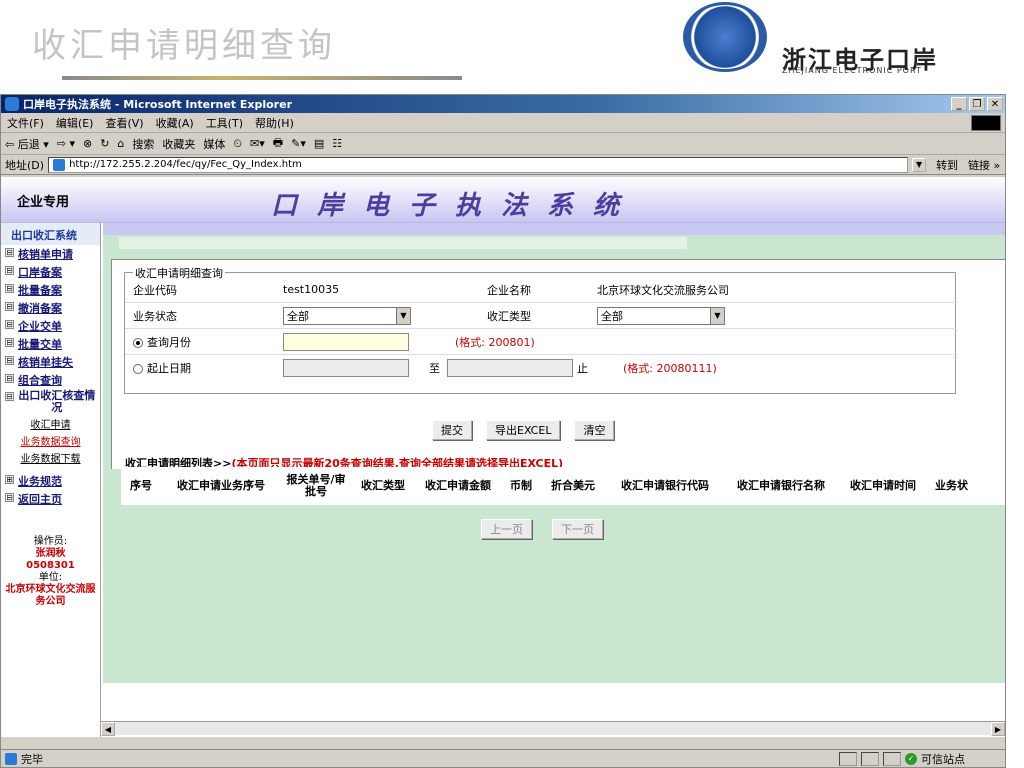 This screenshot has height=768, width=1024. What do you see at coordinates (50, 440) in the screenshot?
I see `sidebar-sub-data-query: 业务数据查询` at bounding box center [50, 440].